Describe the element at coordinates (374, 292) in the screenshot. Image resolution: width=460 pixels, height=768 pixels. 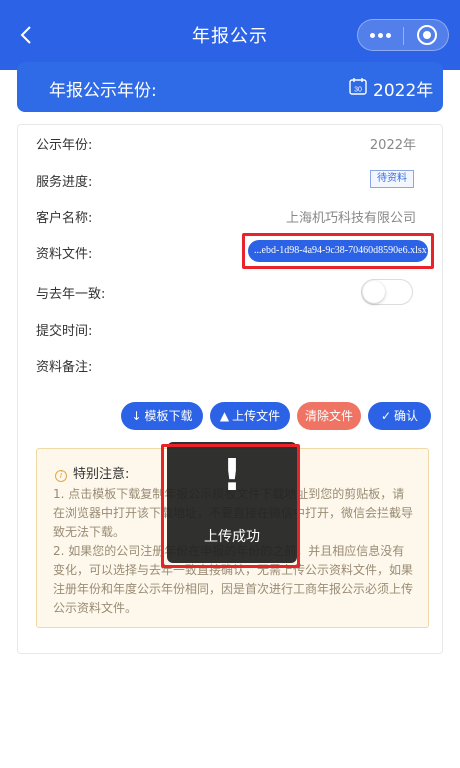
I see `toggle-knob` at that location.